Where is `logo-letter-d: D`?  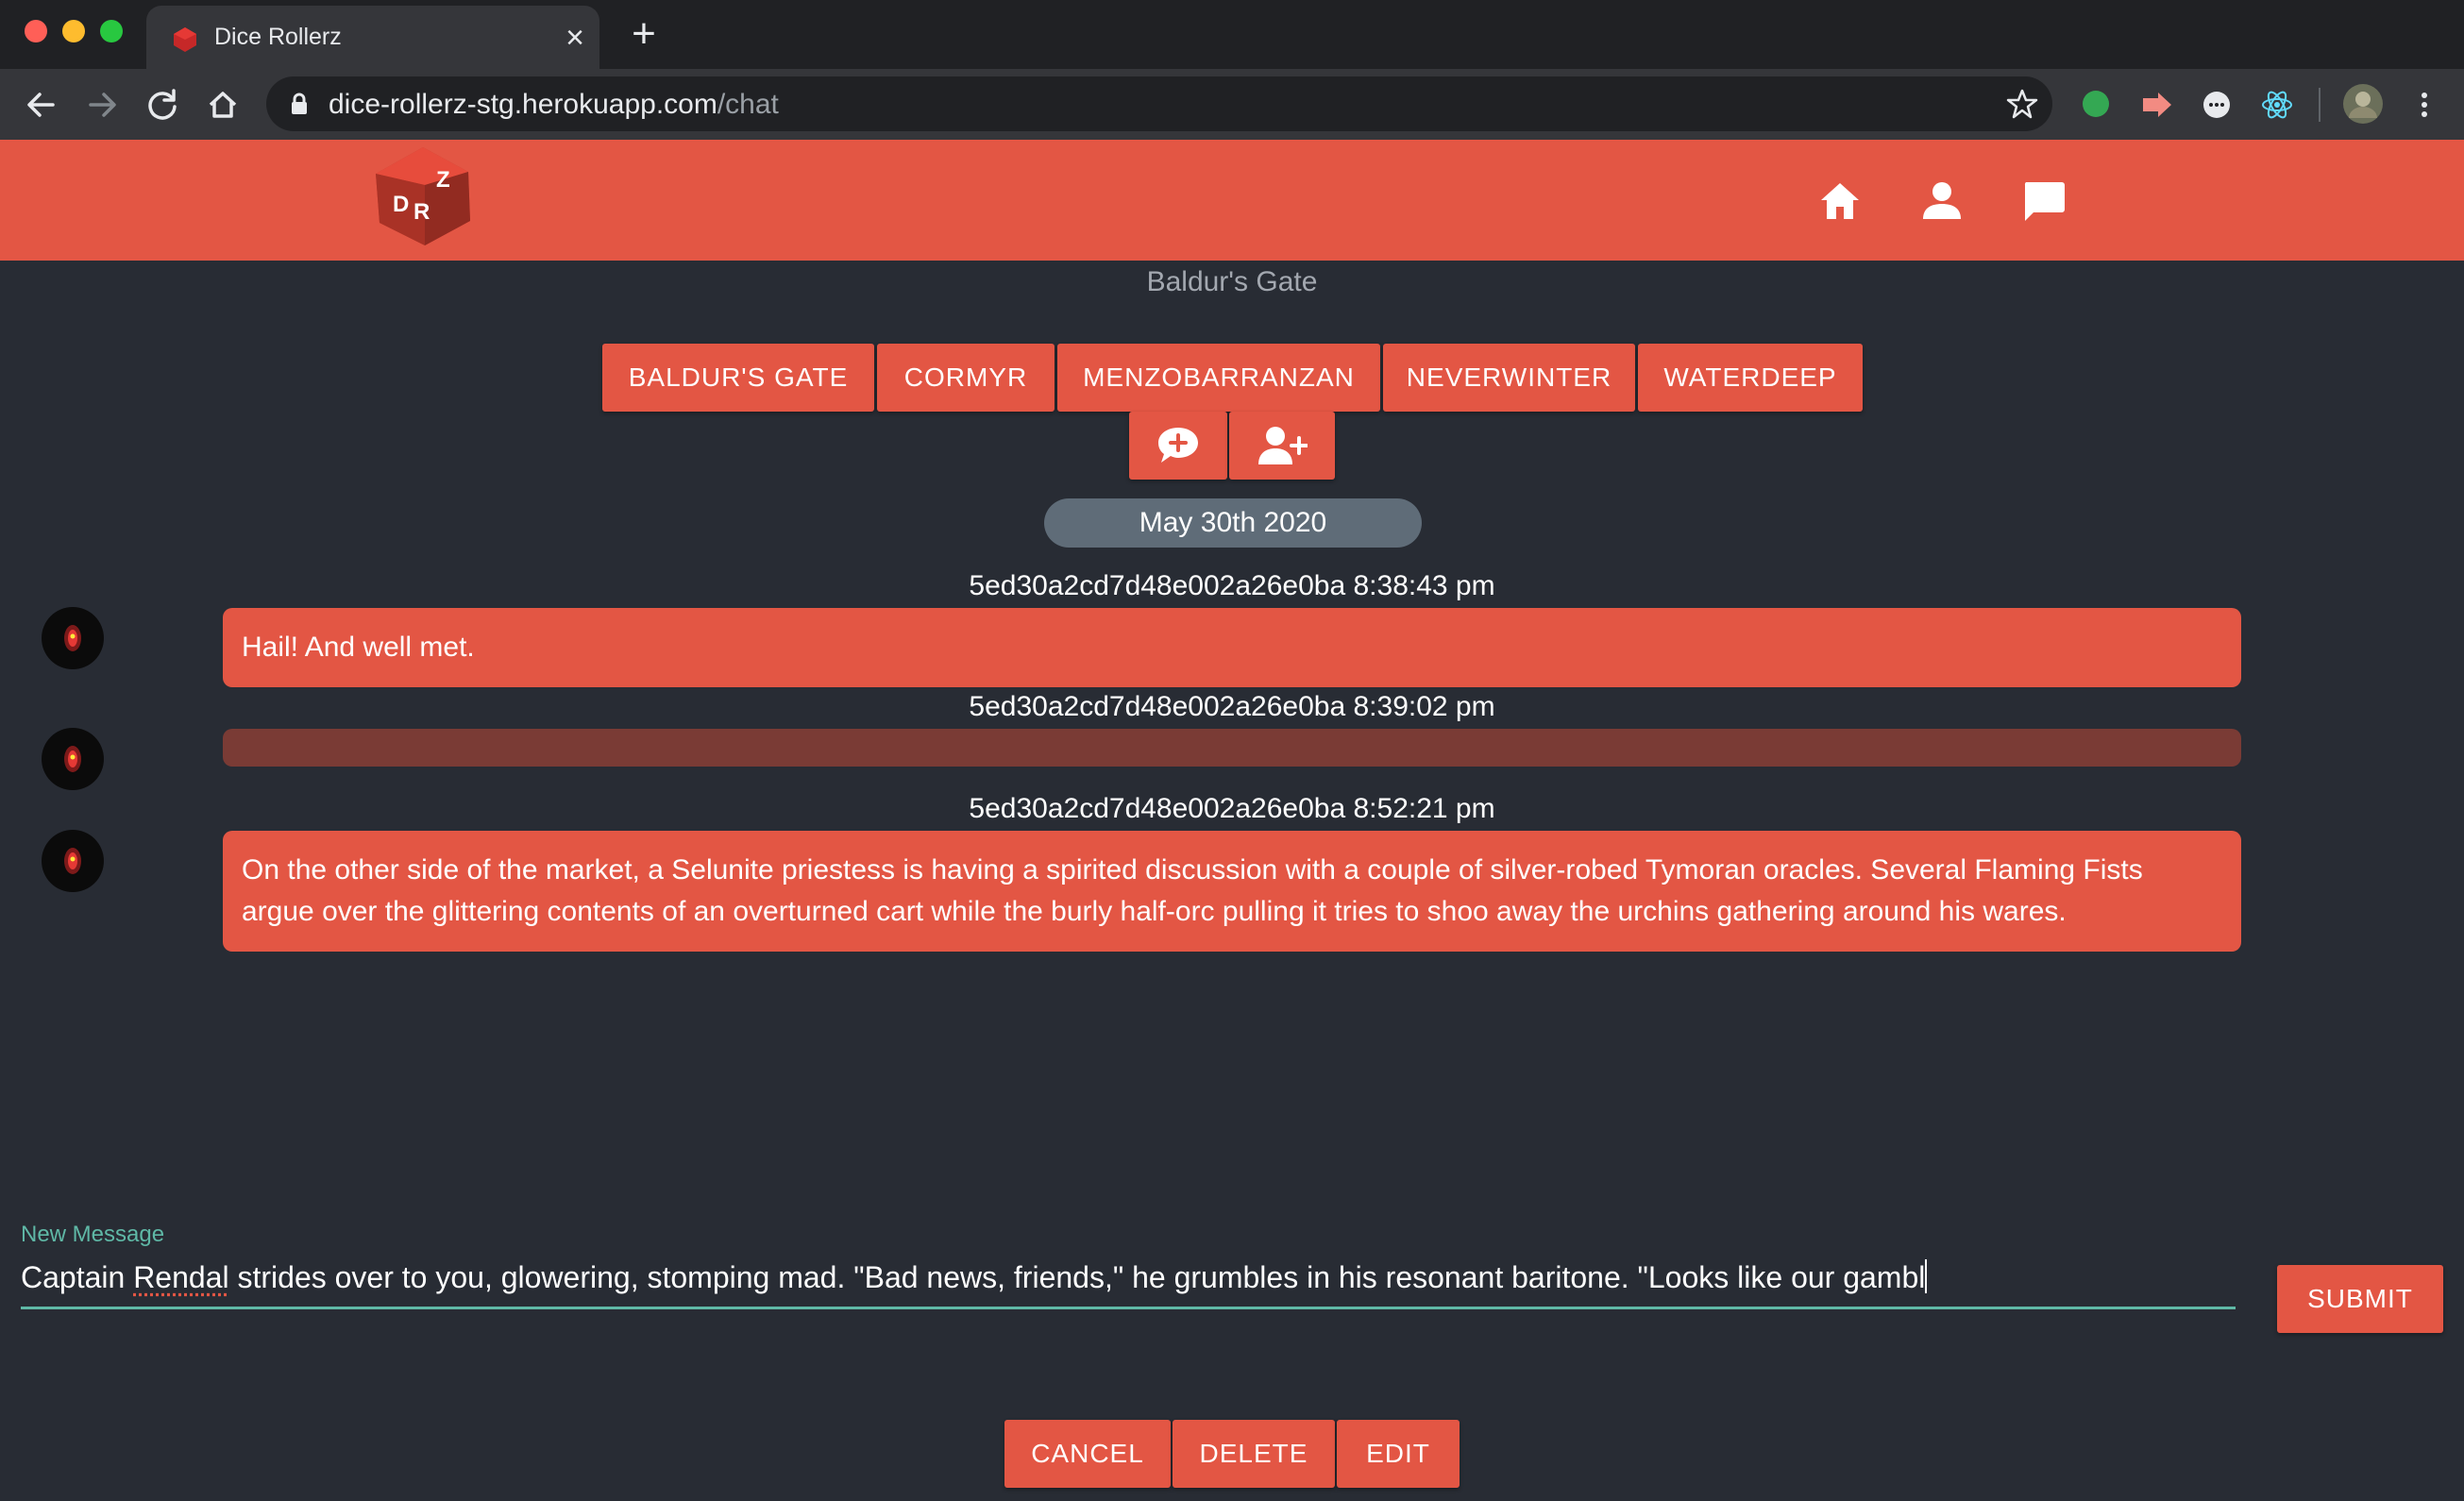 logo-letter-d: D is located at coordinates (401, 205).